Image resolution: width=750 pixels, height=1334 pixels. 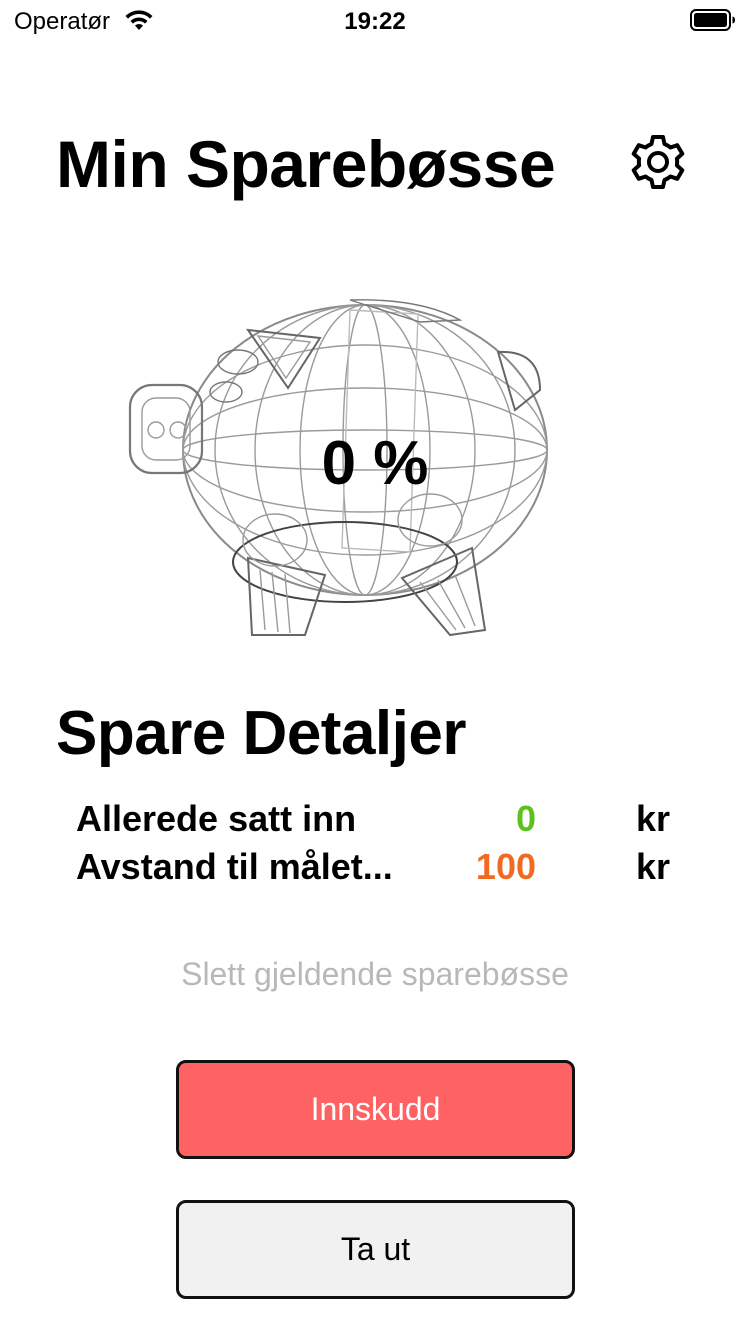 What do you see at coordinates (375, 974) in the screenshot?
I see `delete-piggy-bank-button: Slett gjeldende sparebøsse` at bounding box center [375, 974].